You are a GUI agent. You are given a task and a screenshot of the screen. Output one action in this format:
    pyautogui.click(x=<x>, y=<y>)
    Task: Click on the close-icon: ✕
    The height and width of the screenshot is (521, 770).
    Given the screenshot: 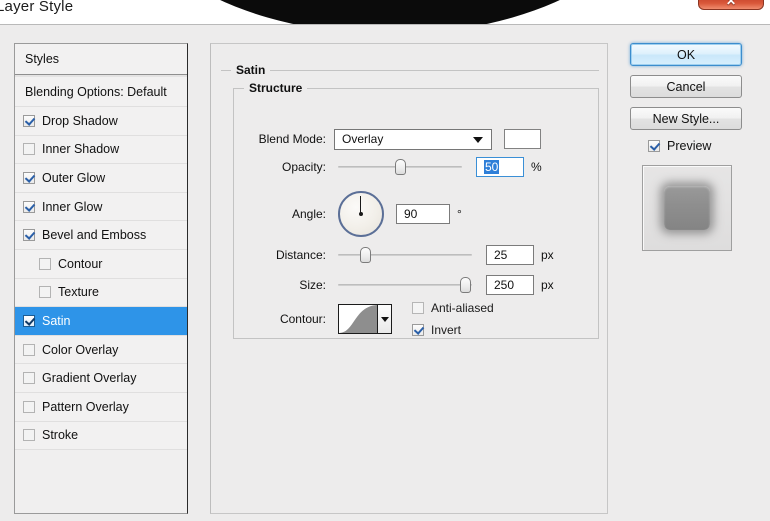 What is the action you would take?
    pyautogui.click(x=731, y=5)
    